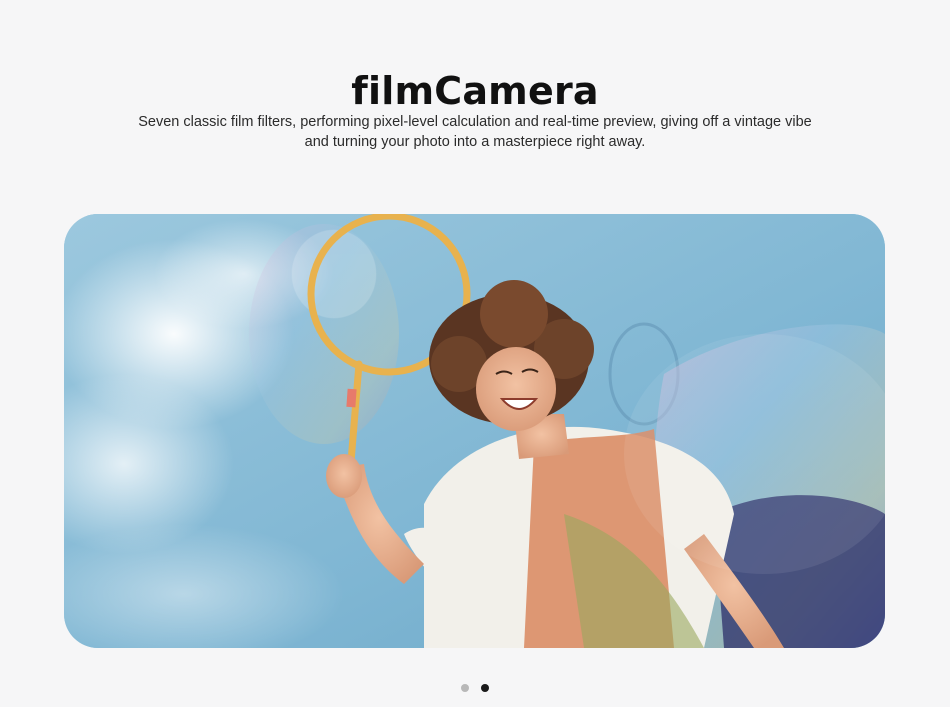 This screenshot has height=707, width=950. I want to click on carousel-dot-2-active, so click(485, 688).